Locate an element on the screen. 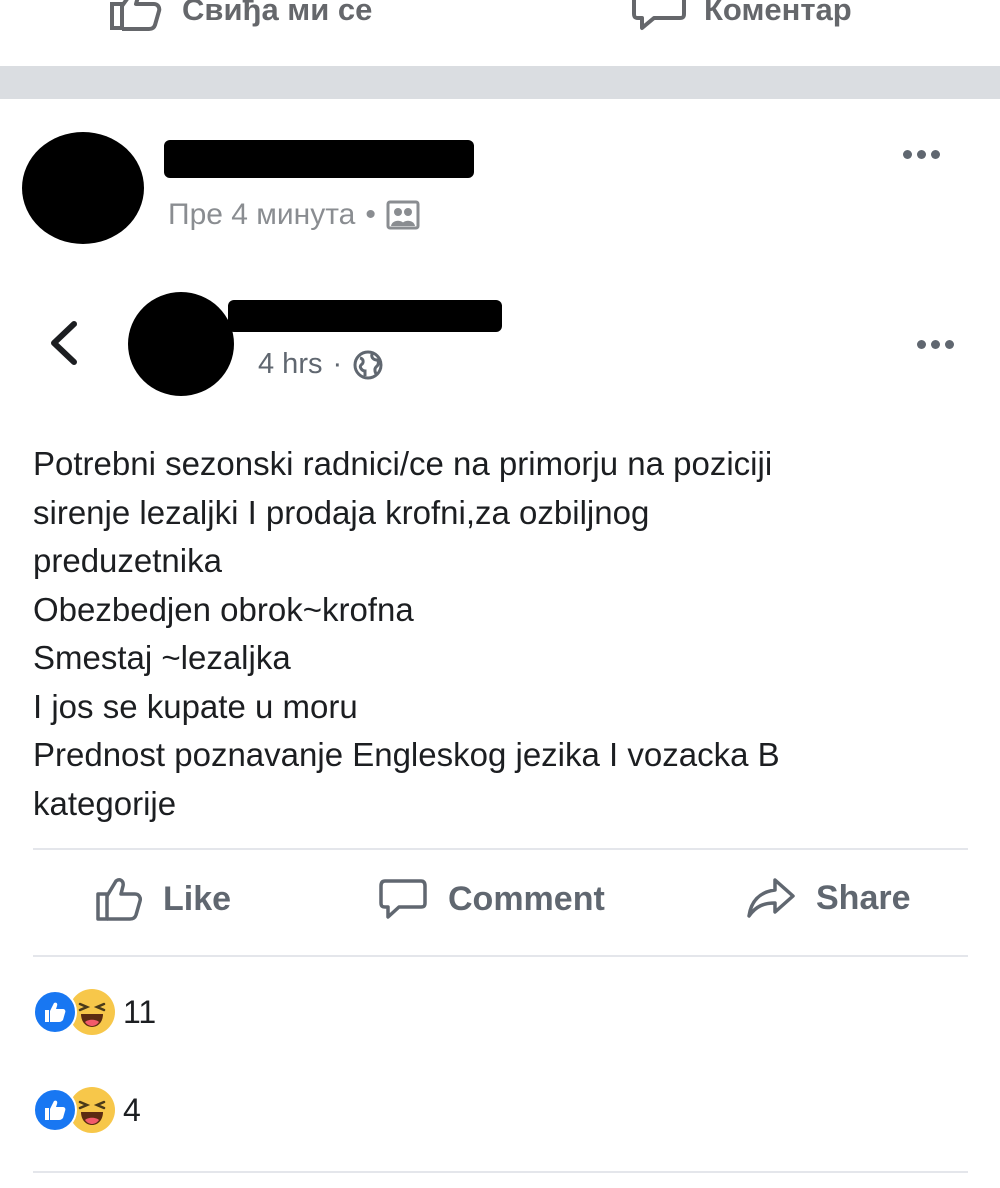 The height and width of the screenshot is (1188, 1000). like-button: Like is located at coordinates (163, 899).